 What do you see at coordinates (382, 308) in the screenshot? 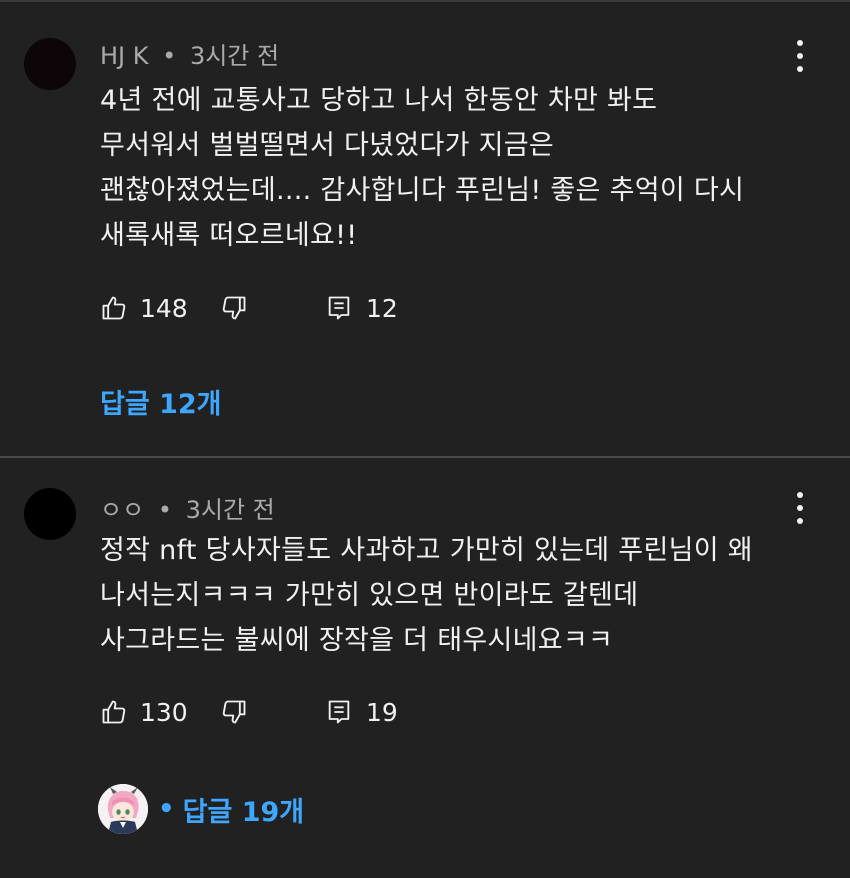
I see `reply-count: 12` at bounding box center [382, 308].